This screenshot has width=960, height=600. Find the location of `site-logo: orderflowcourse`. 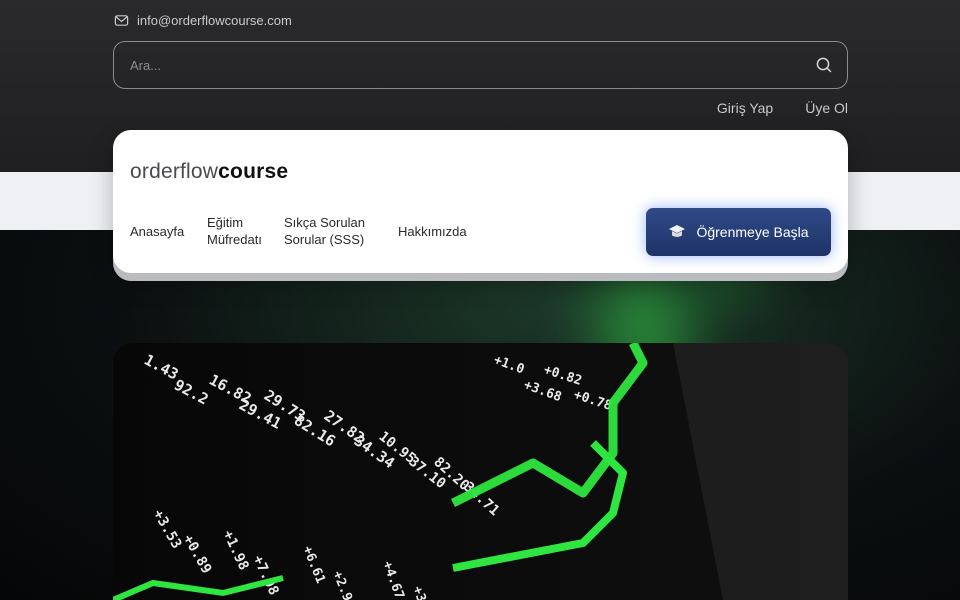

site-logo: orderflowcourse is located at coordinates (209, 172).